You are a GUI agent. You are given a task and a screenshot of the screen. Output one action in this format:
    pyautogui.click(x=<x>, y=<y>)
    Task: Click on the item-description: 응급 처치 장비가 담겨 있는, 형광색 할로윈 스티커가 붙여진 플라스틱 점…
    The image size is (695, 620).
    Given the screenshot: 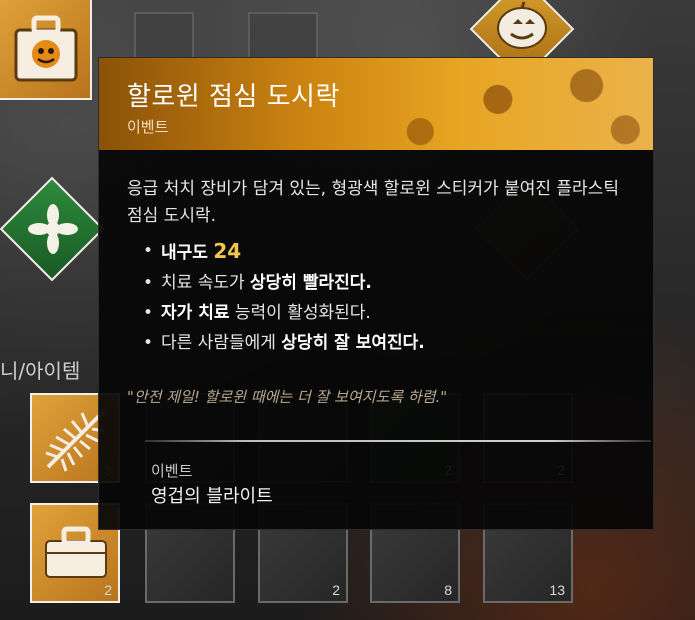 What is the action you would take?
    pyautogui.click(x=373, y=202)
    